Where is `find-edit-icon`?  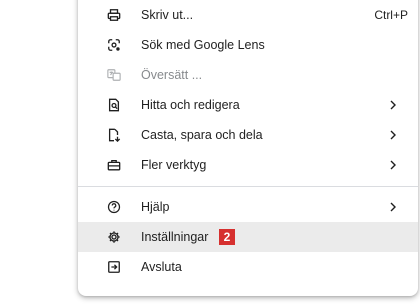 find-edit-icon is located at coordinates (114, 105).